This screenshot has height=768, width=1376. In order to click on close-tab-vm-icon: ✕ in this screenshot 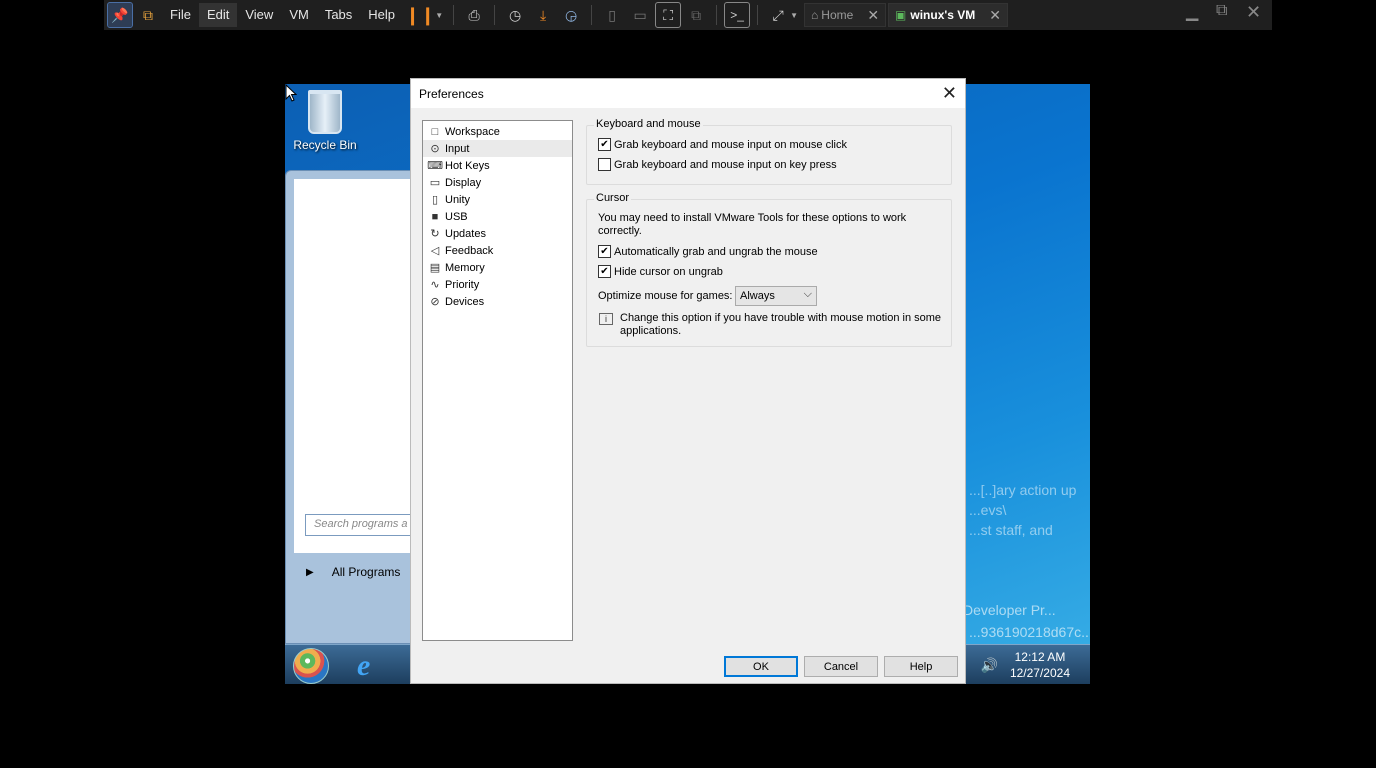, I will do `click(995, 15)`.